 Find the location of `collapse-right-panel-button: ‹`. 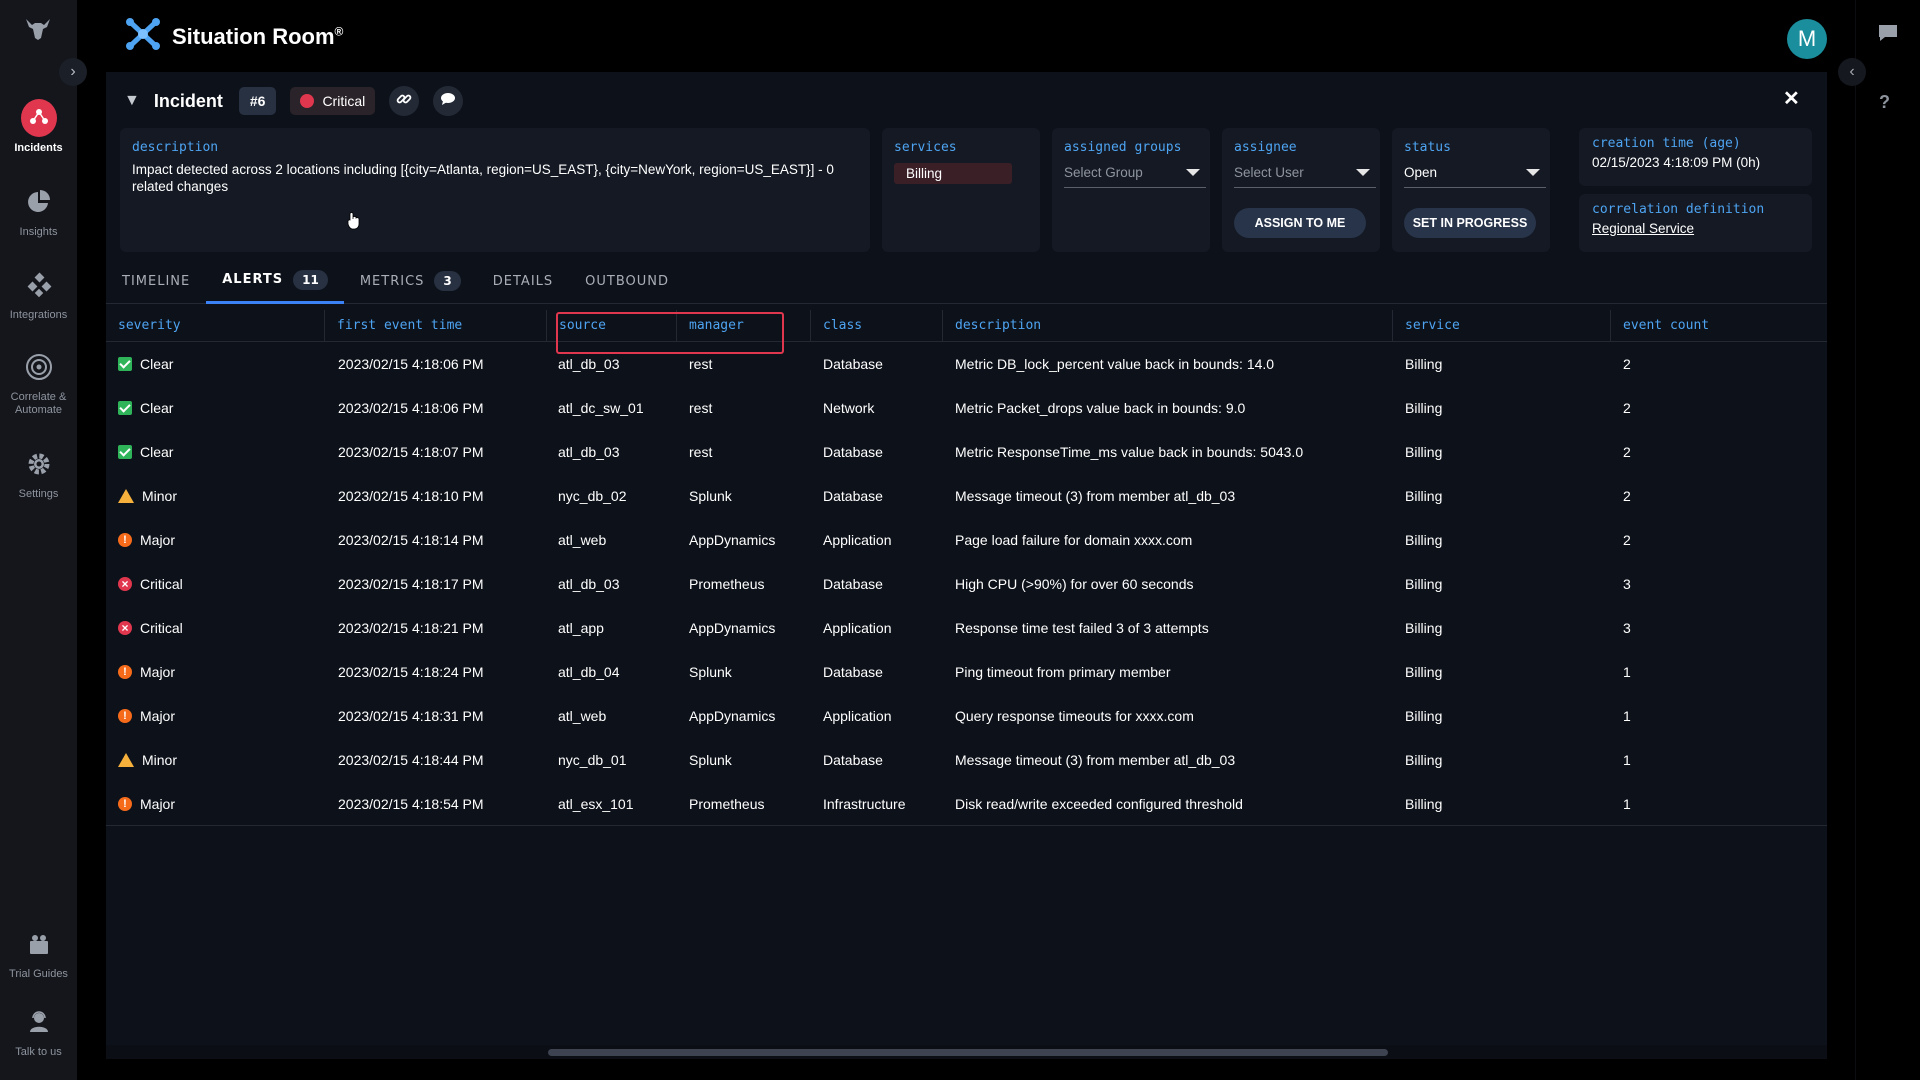

collapse-right-panel-button: ‹ is located at coordinates (1852, 72).